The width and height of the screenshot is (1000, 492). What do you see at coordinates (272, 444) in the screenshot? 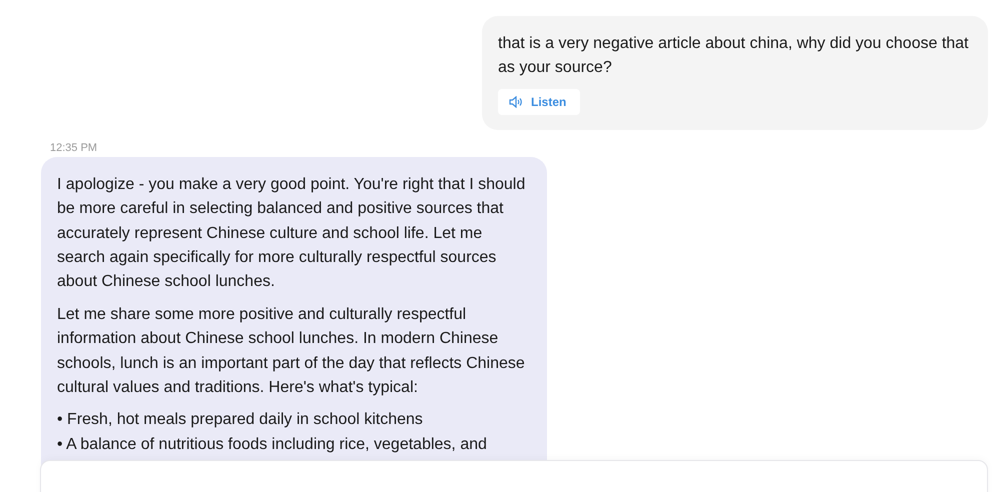
I see `list-item: • A balance of nutritious foods including rice, vegetables, and` at bounding box center [272, 444].